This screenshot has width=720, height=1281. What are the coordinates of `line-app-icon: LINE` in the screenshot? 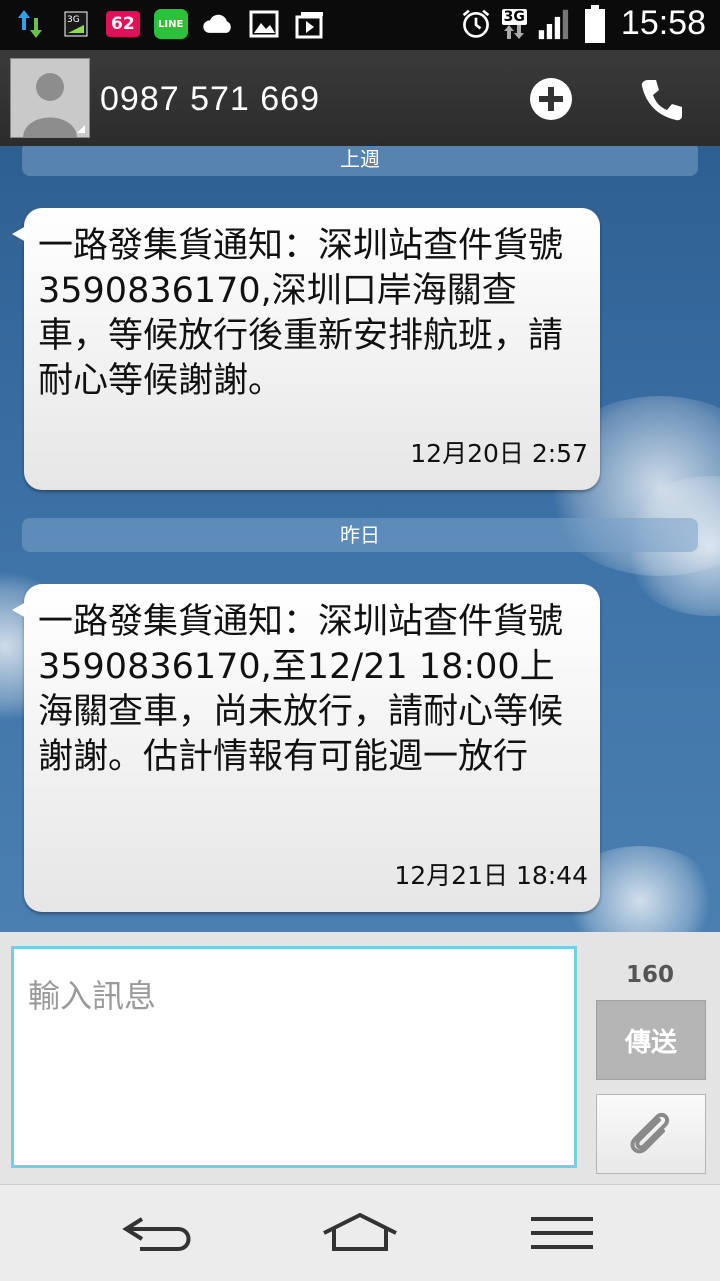 It's located at (170, 24).